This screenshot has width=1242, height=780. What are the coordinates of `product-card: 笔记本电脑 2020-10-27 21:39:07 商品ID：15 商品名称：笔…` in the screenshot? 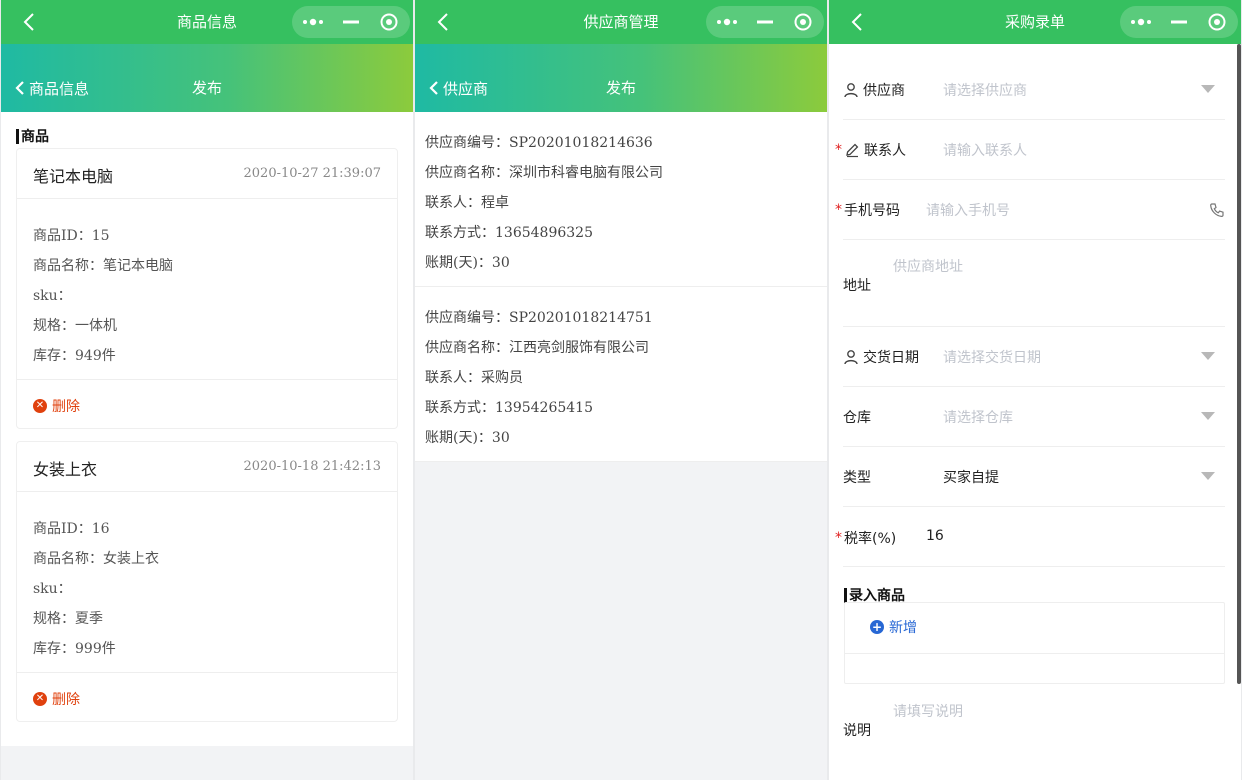 It's located at (207, 288).